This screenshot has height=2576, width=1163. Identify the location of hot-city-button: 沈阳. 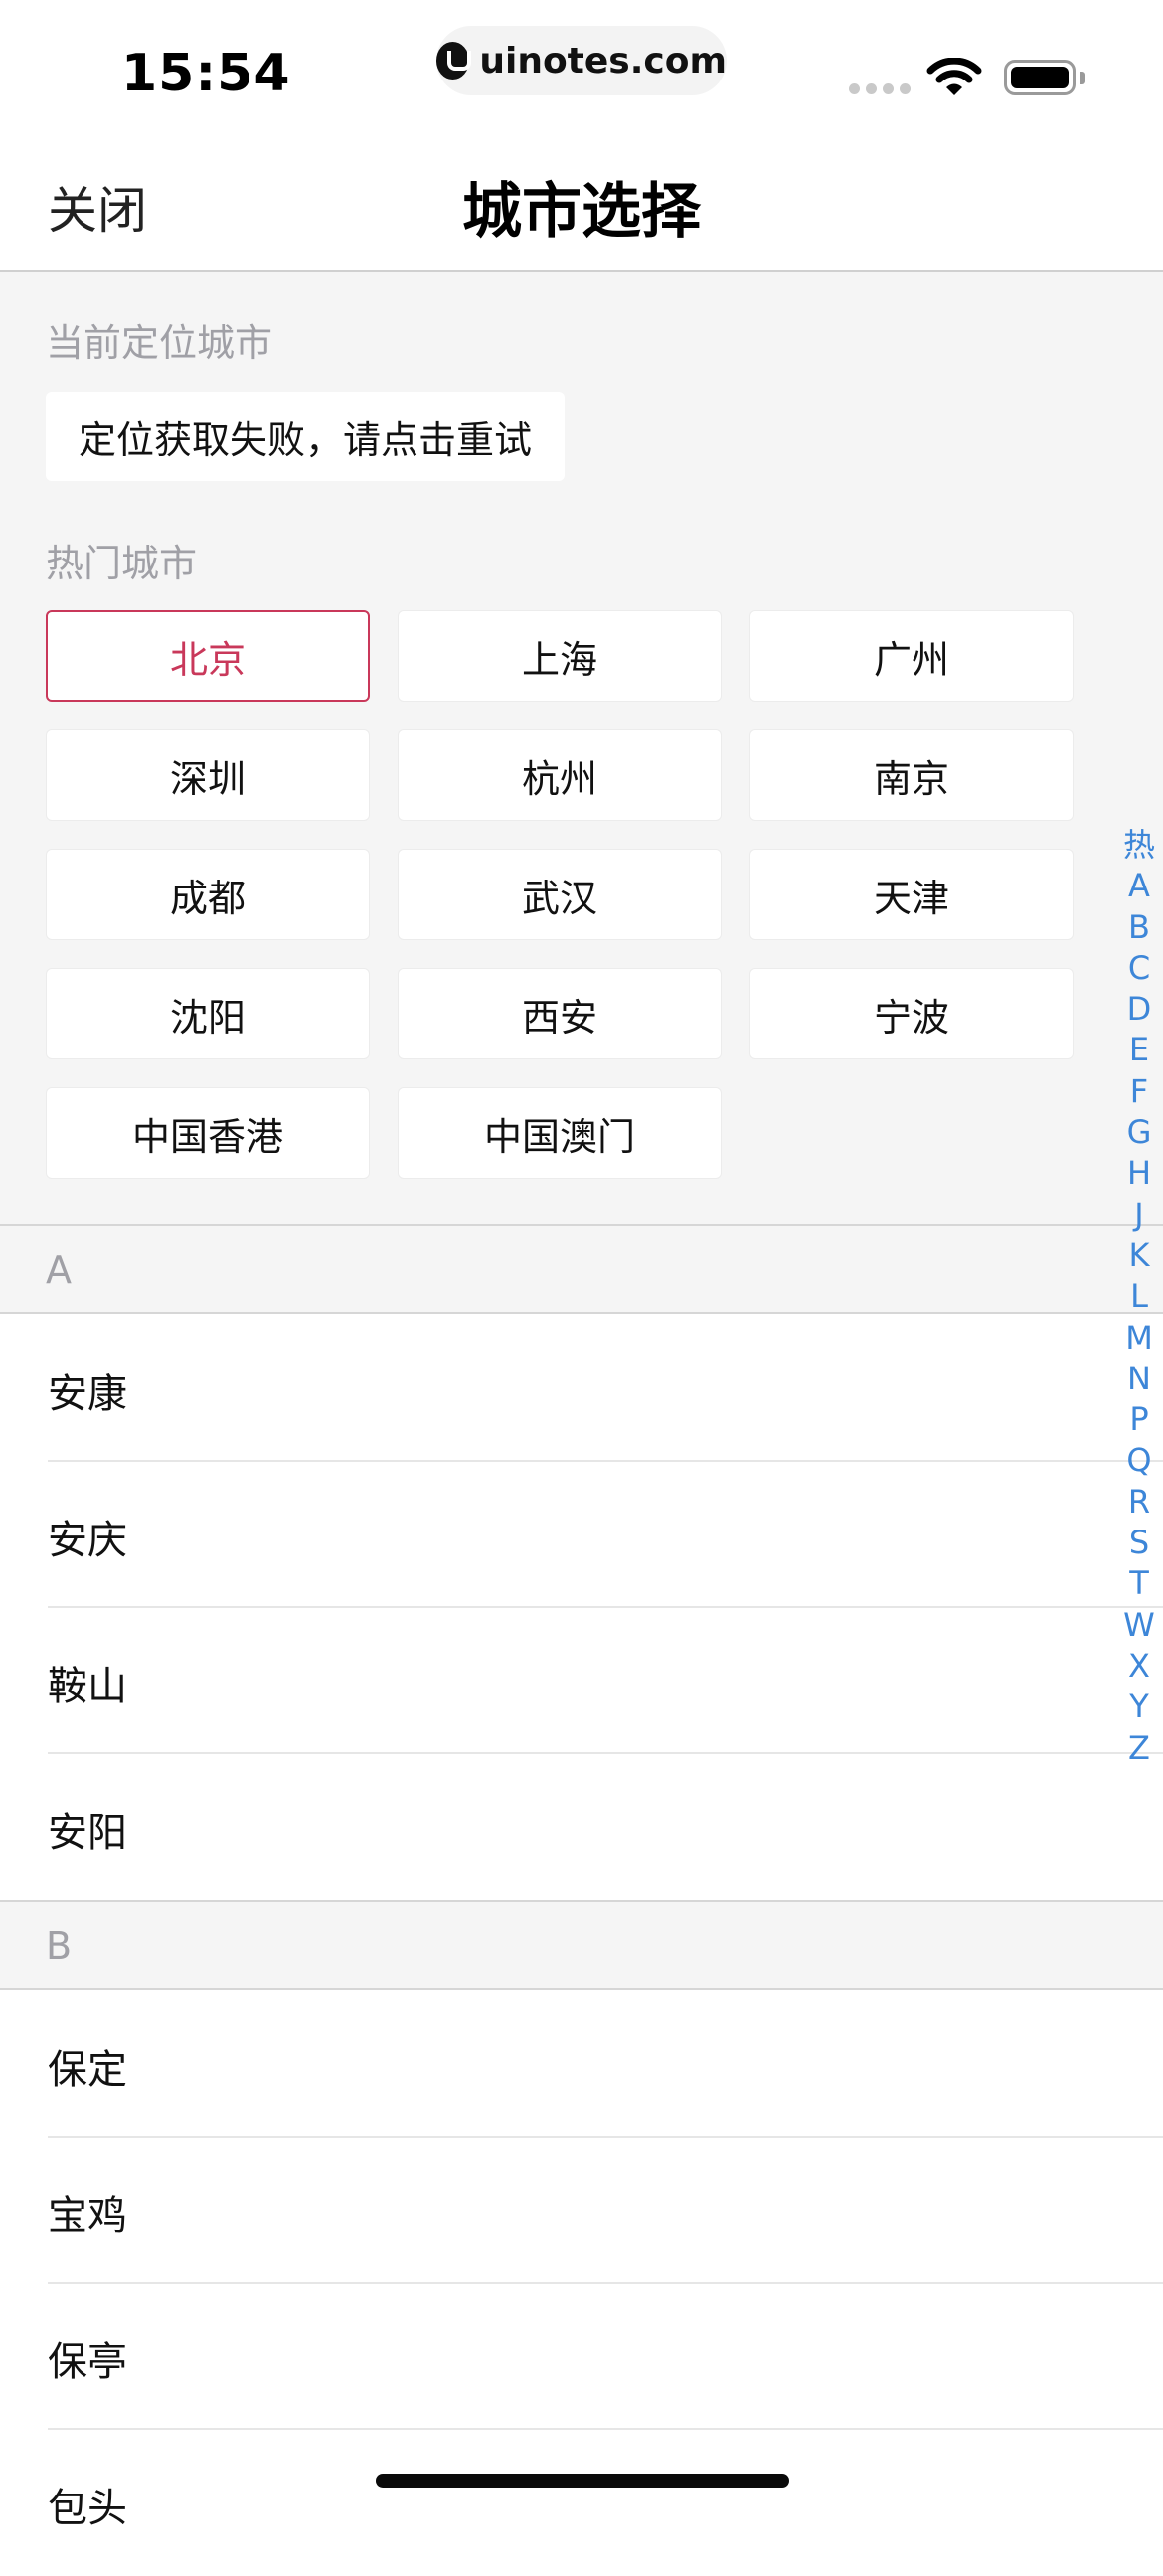
(208, 1013).